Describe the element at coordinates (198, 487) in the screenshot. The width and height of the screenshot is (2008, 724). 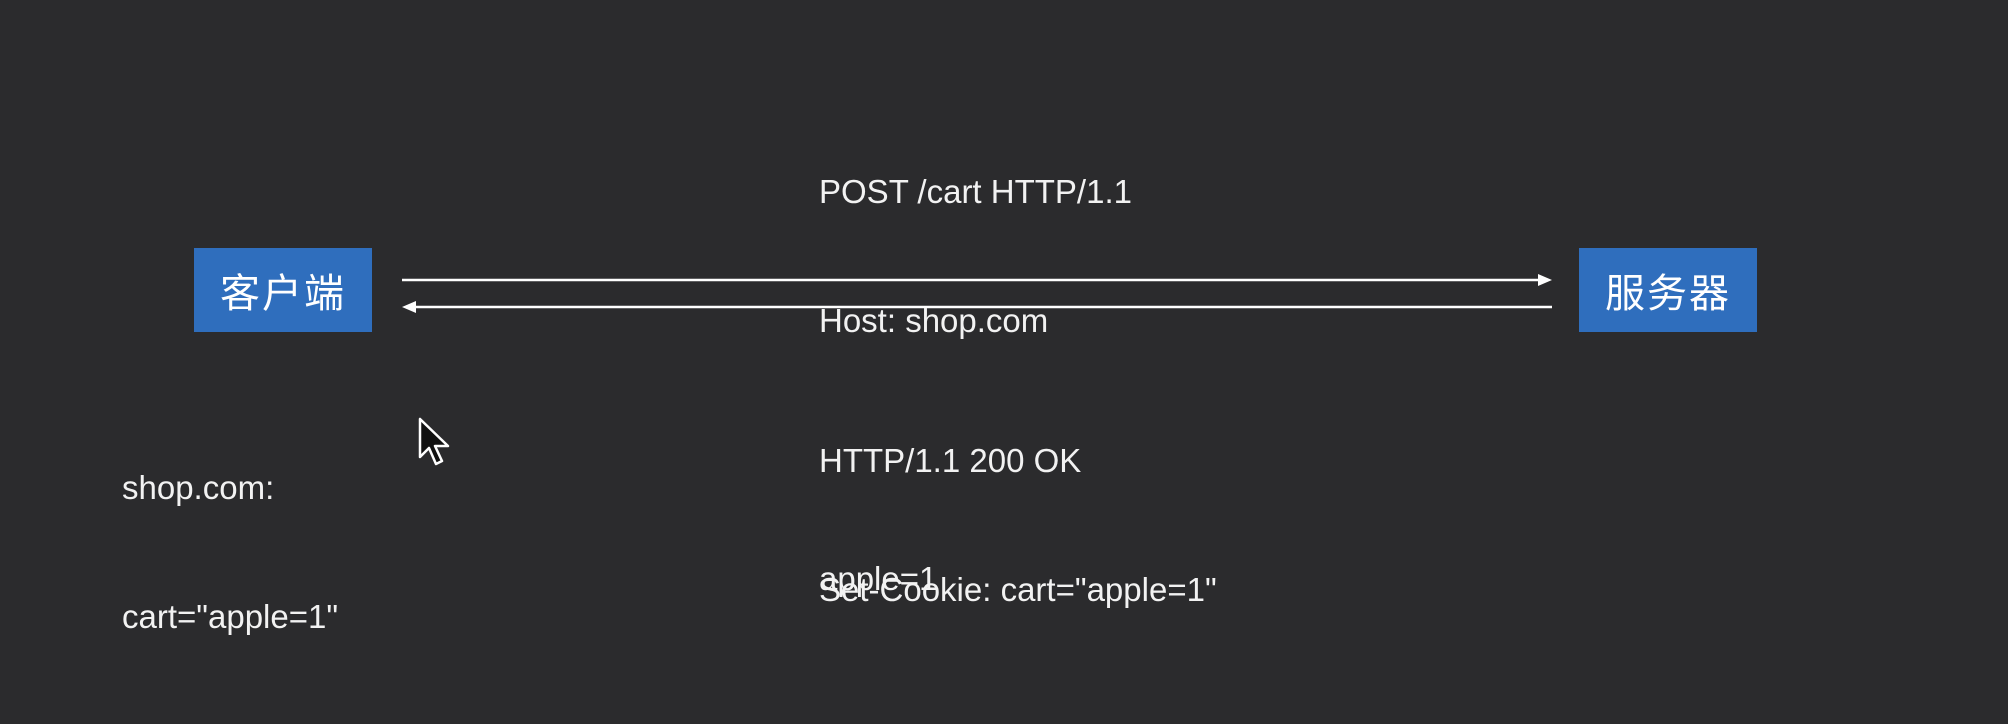
I see `cookie-domain: shop.com:` at that location.